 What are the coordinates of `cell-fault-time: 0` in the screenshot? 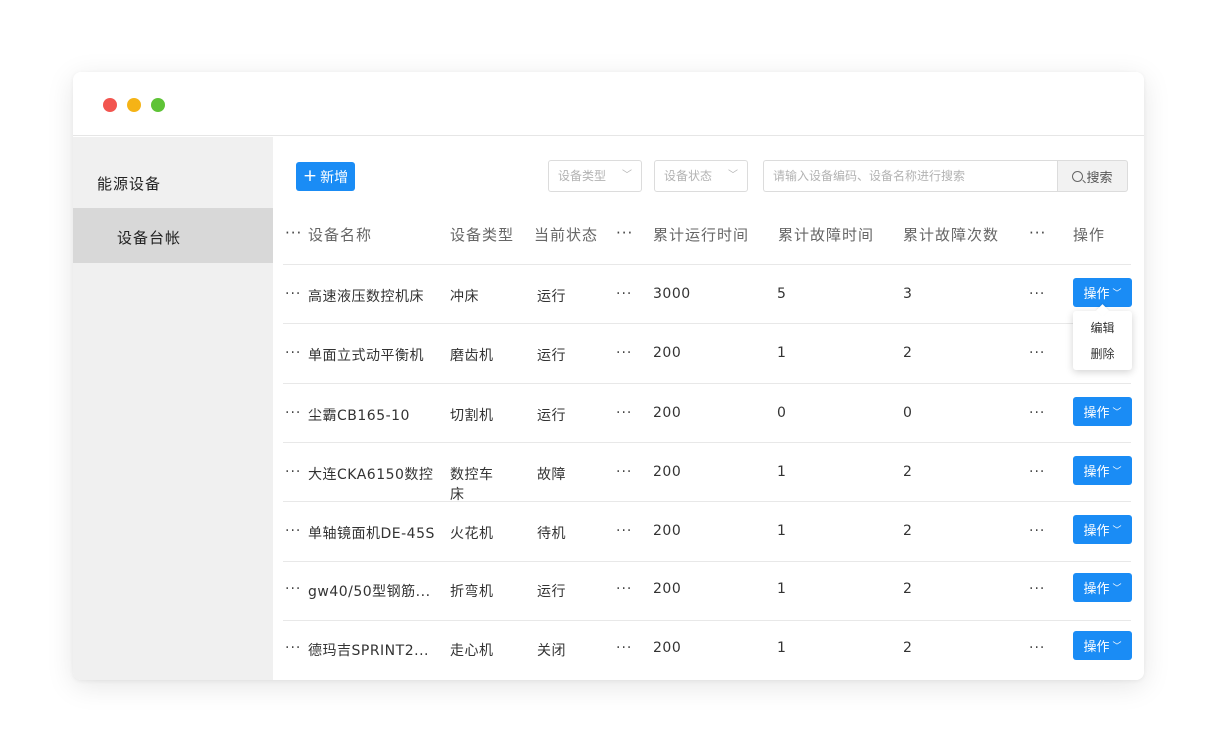 It's located at (782, 413).